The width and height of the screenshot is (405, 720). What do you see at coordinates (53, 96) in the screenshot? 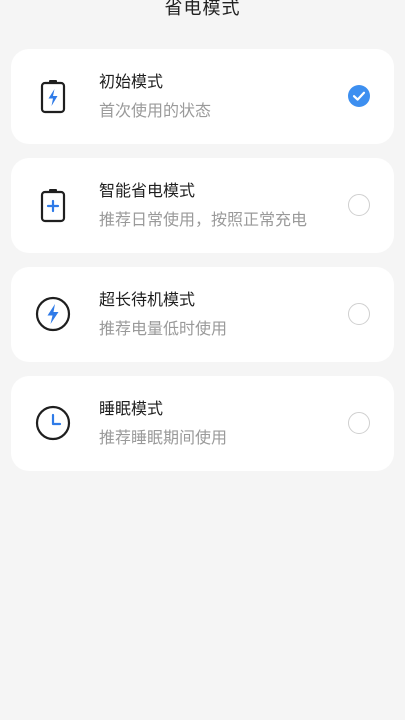
I see `battery-bolt-icon` at bounding box center [53, 96].